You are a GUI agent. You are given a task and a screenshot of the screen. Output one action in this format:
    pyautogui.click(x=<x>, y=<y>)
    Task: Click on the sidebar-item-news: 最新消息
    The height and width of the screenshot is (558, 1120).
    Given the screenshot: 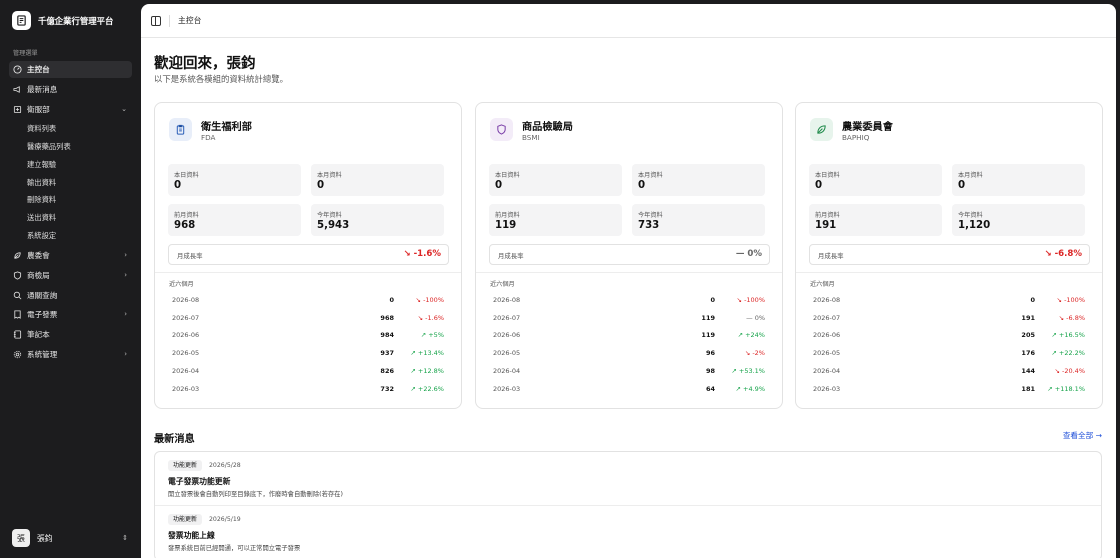 What is the action you would take?
    pyautogui.click(x=70, y=89)
    